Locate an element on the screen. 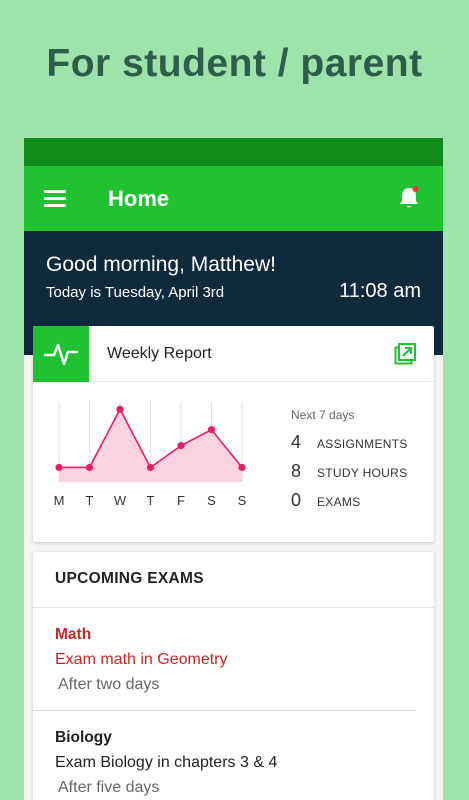 The height and width of the screenshot is (800, 469). exam-subject: Math is located at coordinates (73, 634).